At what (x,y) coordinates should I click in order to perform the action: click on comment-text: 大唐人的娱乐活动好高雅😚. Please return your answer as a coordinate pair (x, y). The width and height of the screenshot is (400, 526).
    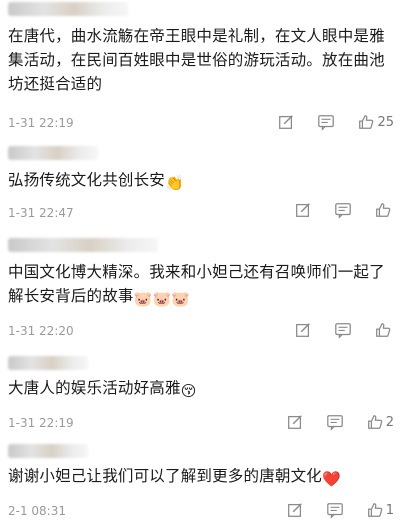
    Looking at the image, I should click on (199, 389).